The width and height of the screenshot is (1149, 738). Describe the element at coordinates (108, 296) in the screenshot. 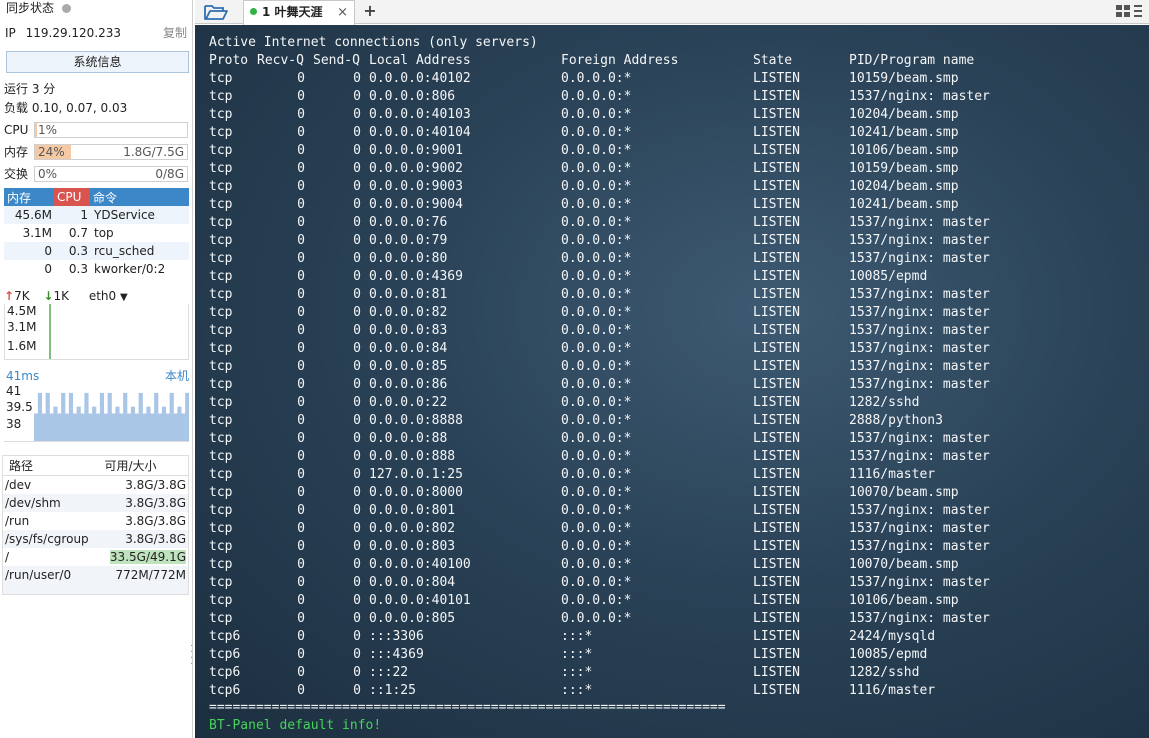

I see `network-interface-select: eth0 ▼` at that location.